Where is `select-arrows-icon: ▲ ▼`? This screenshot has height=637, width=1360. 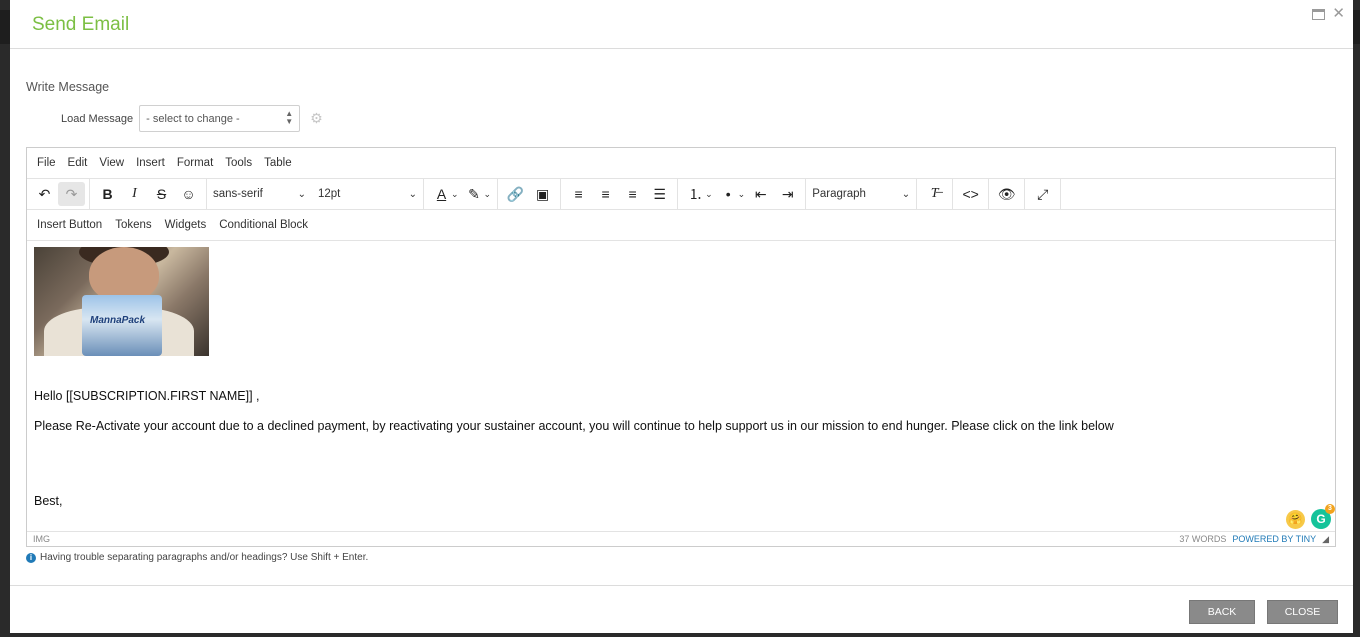 select-arrows-icon: ▲ ▼ is located at coordinates (289, 117).